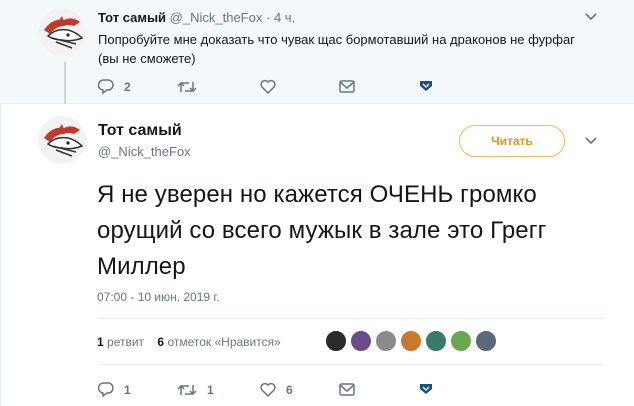 This screenshot has width=634, height=406. I want to click on tweet-header: Тот самый @_Nick_theFox · 4 ч., so click(196, 17).